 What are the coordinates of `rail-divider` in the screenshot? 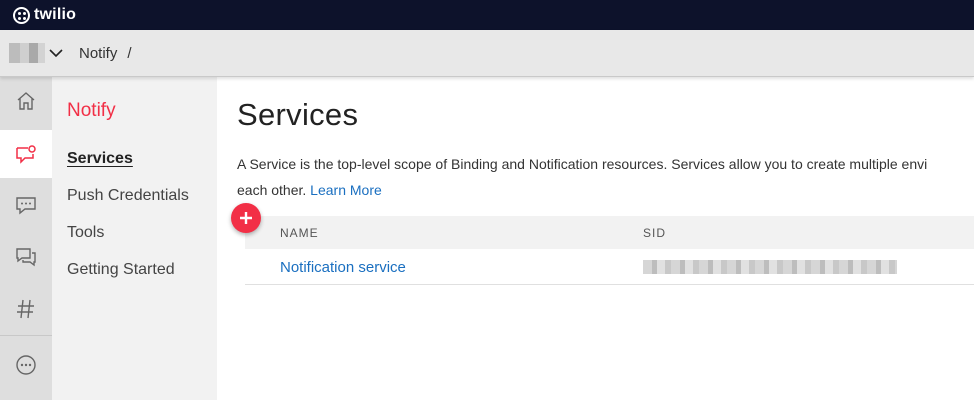 It's located at (26, 335).